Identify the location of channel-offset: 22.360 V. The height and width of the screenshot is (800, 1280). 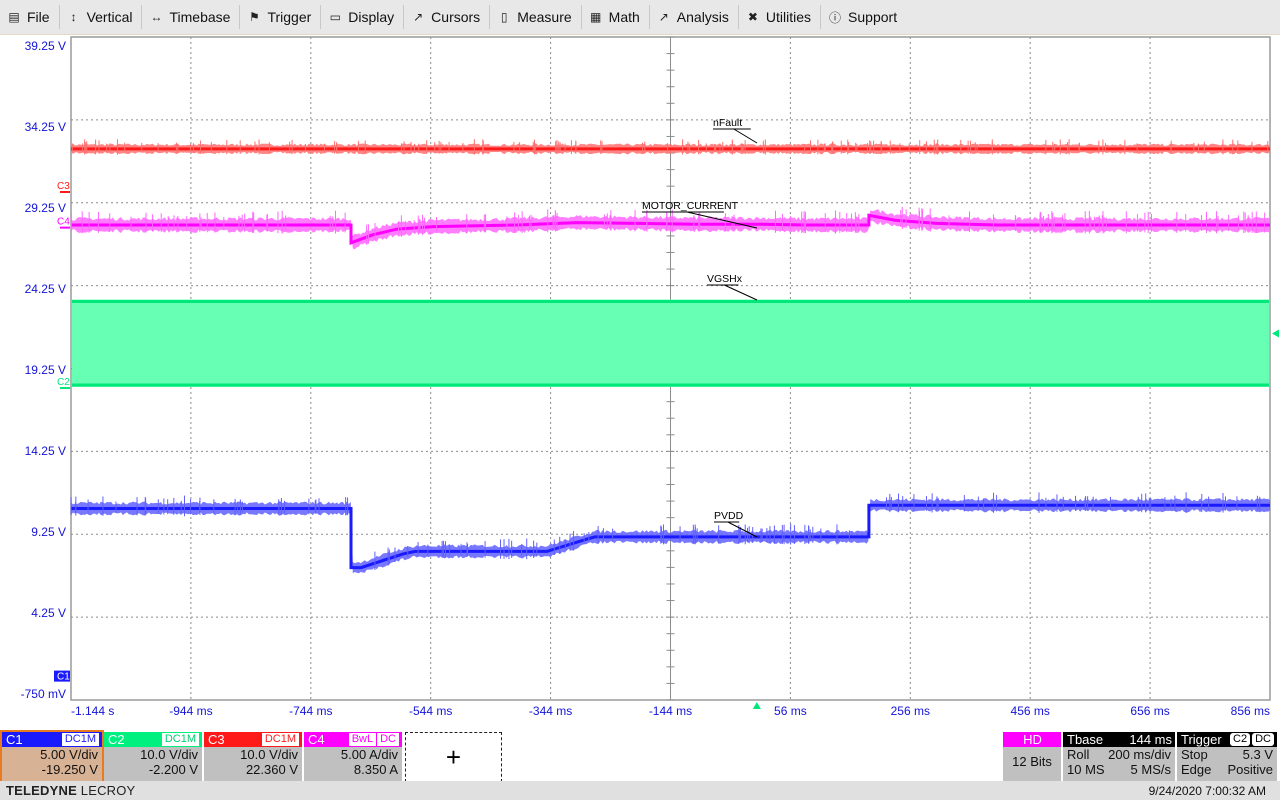
(271, 769).